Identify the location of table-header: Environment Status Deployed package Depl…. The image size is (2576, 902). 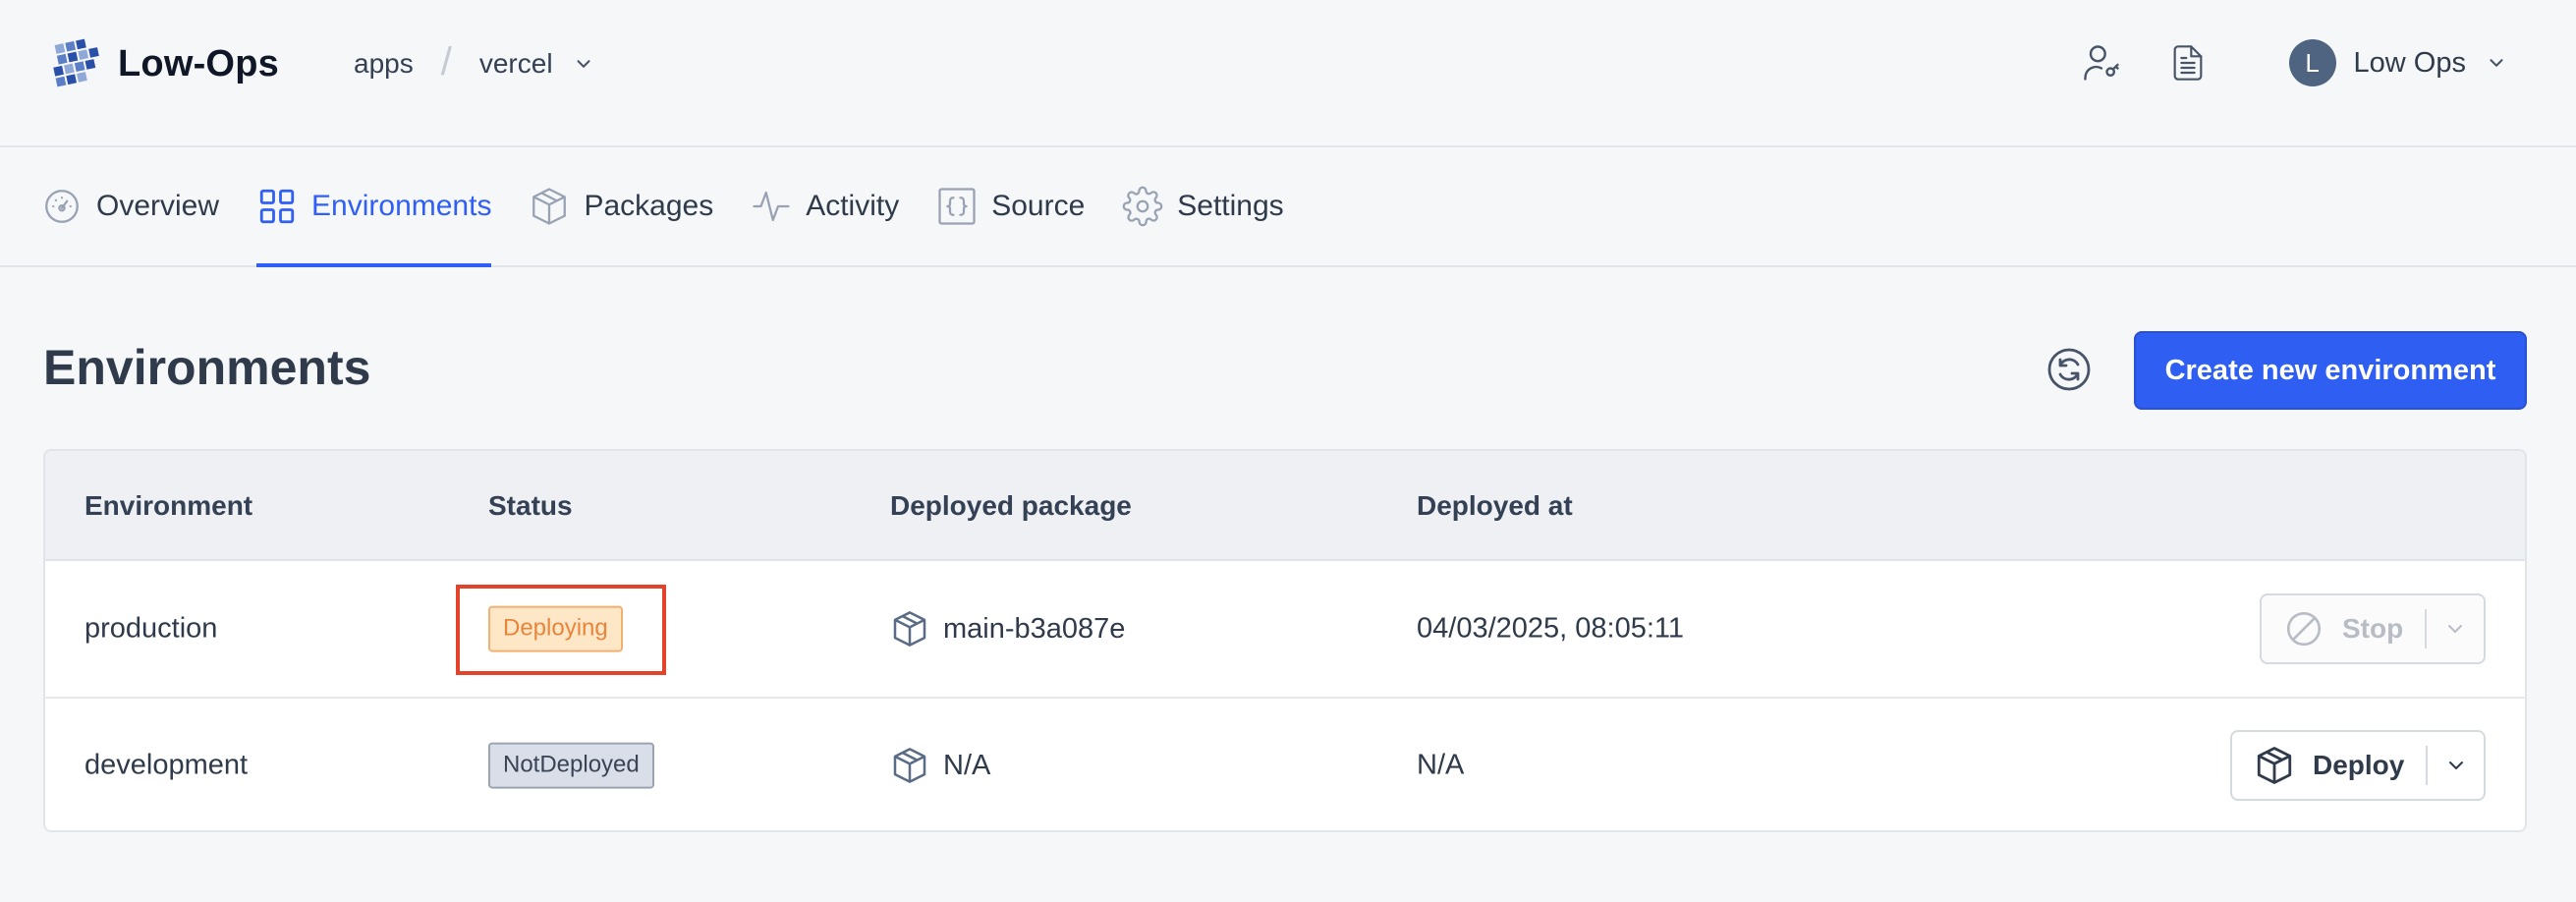
(1285, 506).